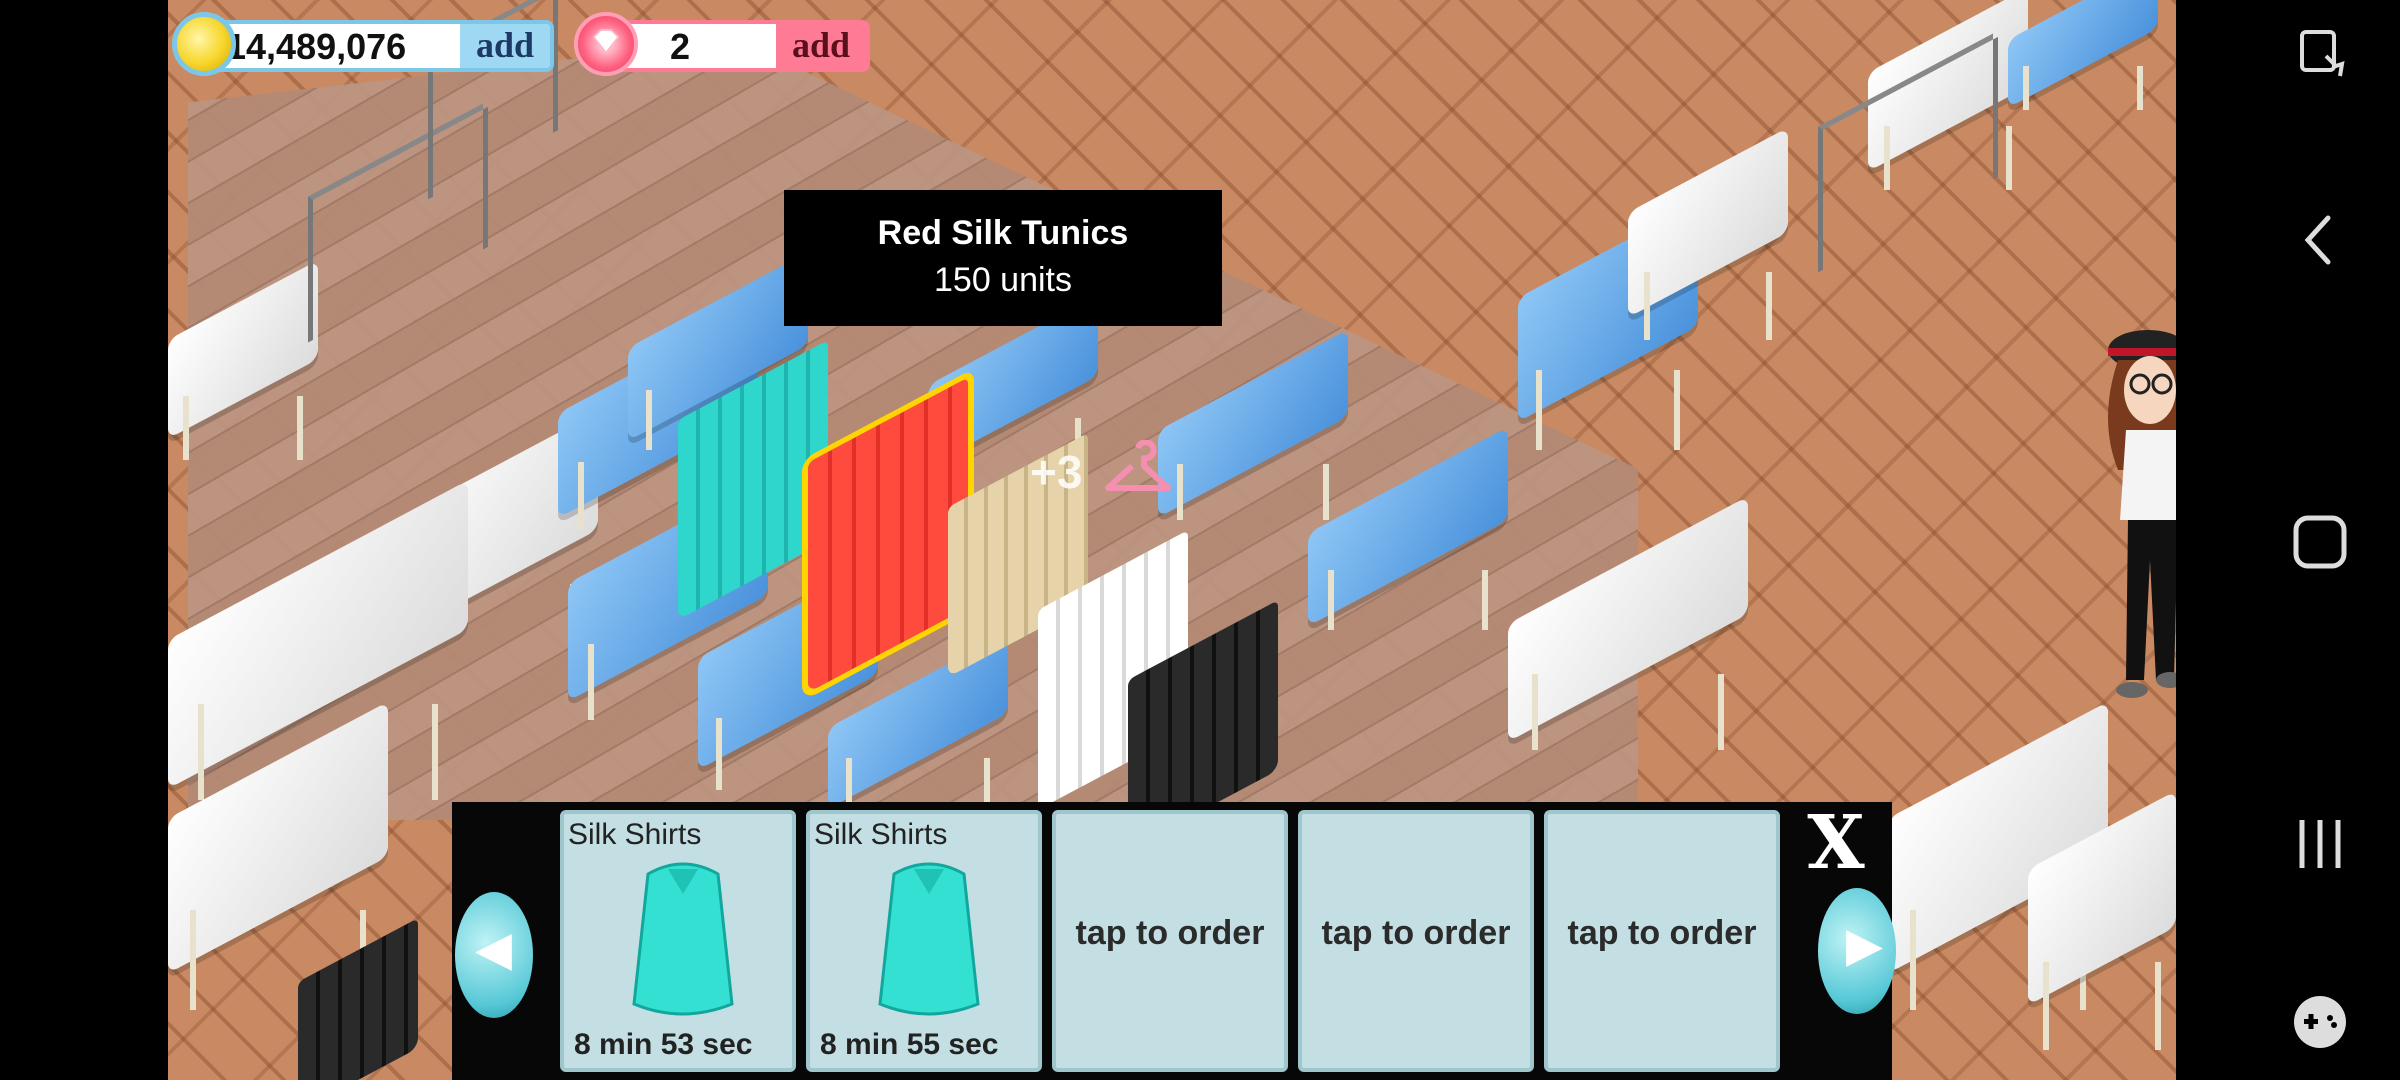  I want to click on gems-hud: add 2, so click(722, 44).